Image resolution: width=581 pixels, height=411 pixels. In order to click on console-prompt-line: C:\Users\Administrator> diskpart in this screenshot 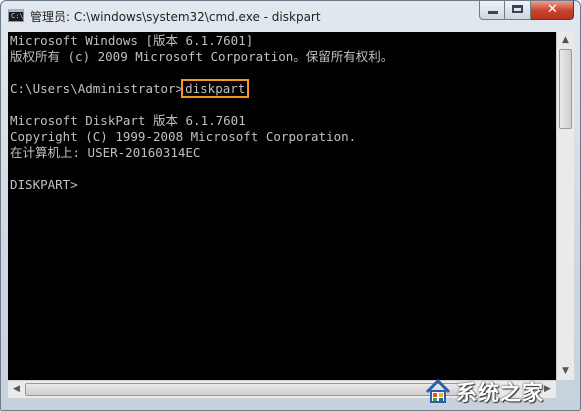, I will do `click(130, 88)`.